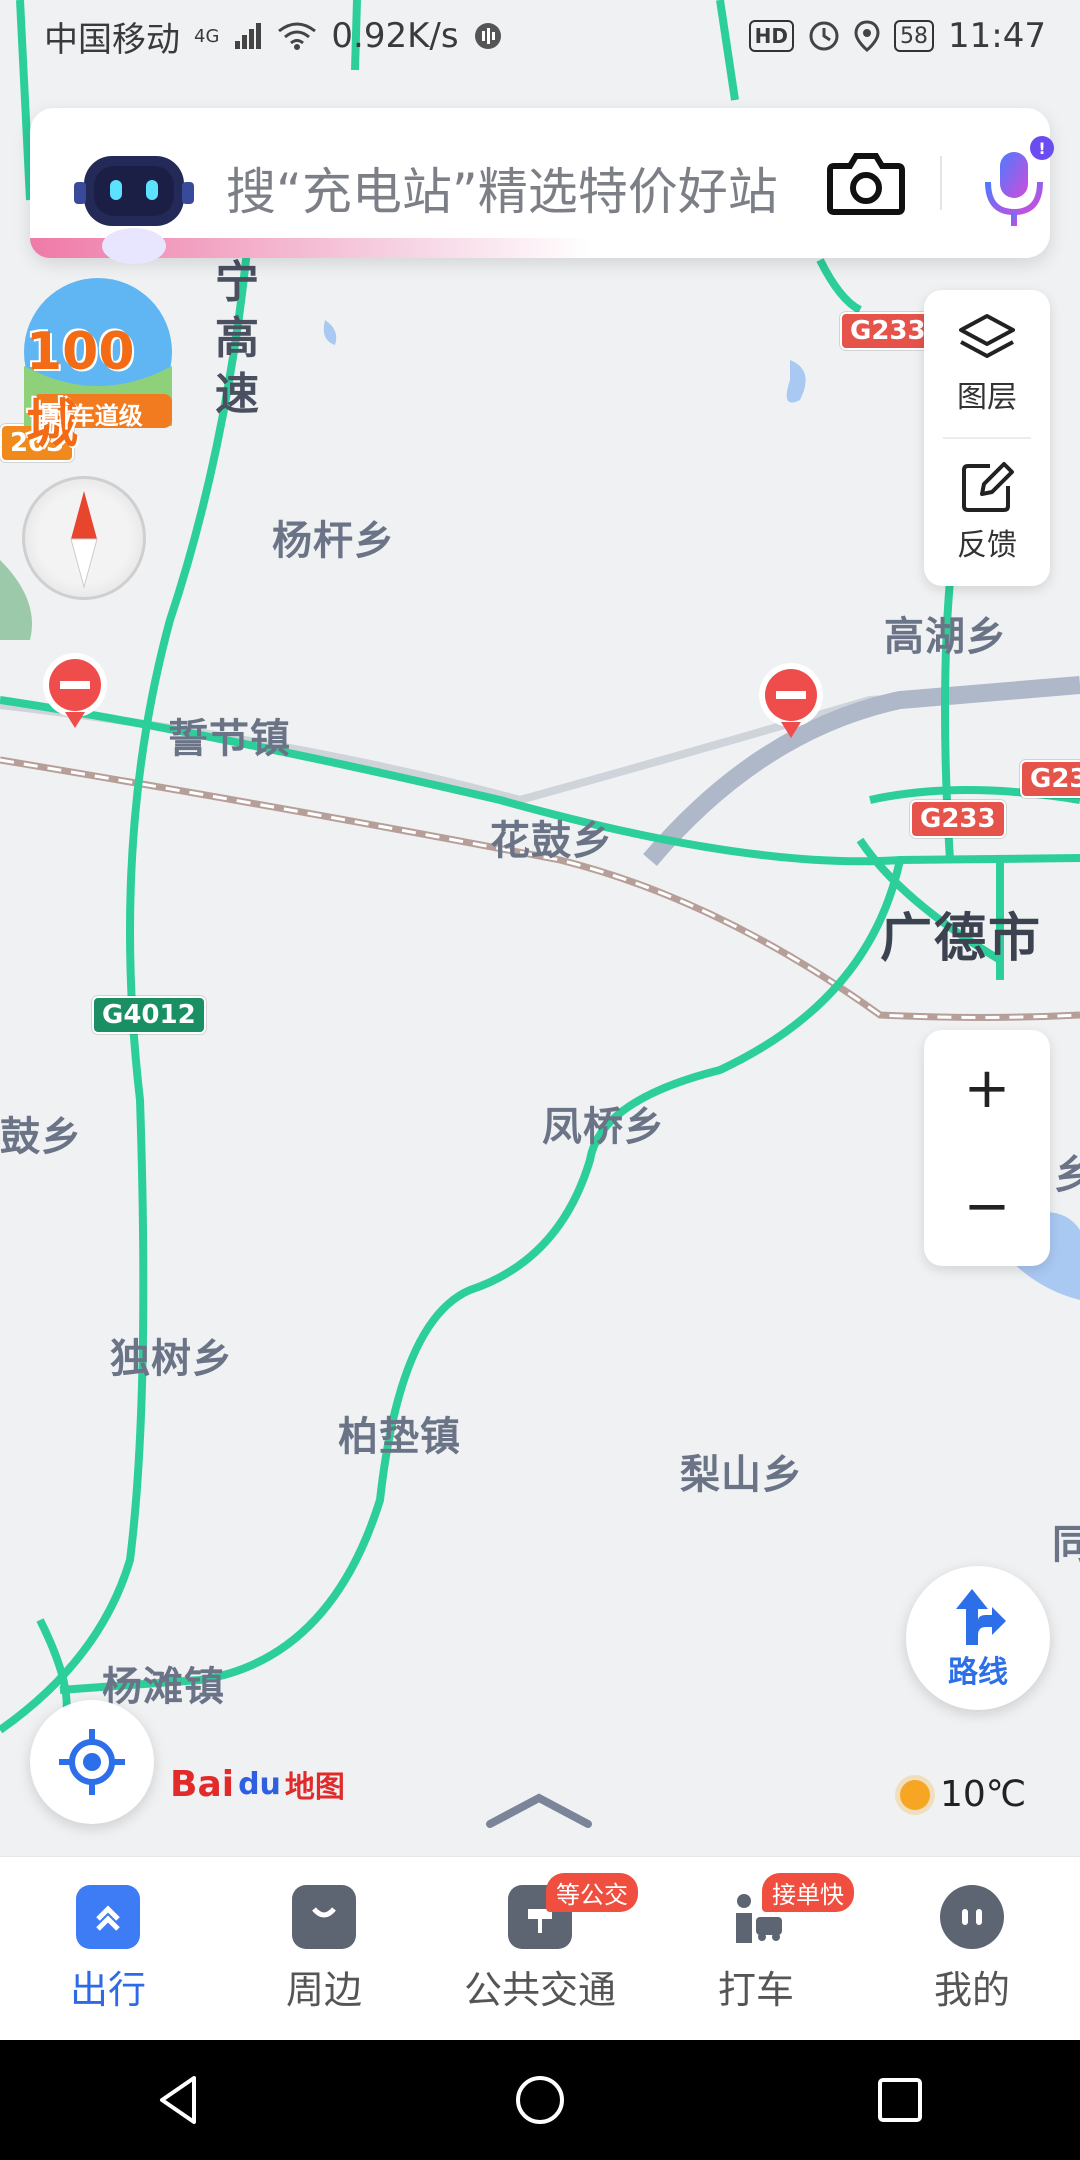 This screenshot has width=1080, height=2160. Describe the element at coordinates (134, 201) in the screenshot. I see `robot-assistant-icon` at that location.